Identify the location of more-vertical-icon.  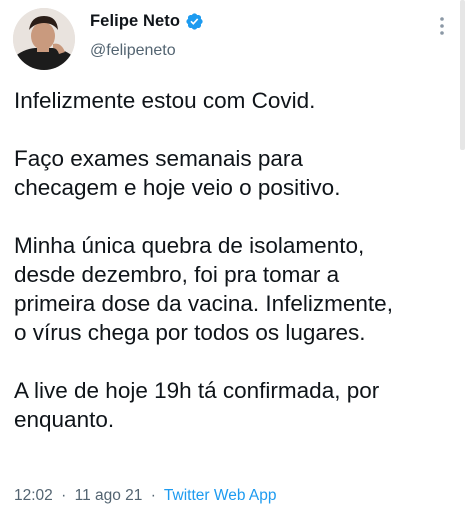
(442, 26).